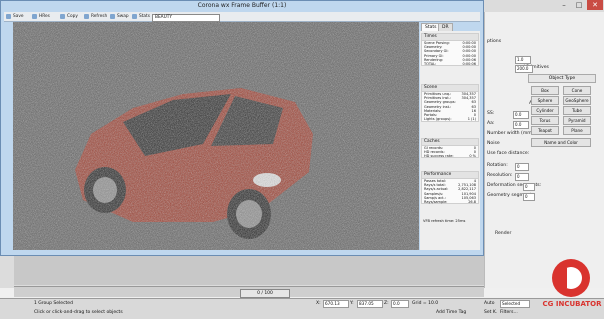 Image resolution: width=604 pixels, height=319 pixels. What do you see at coordinates (523, 60) in the screenshot?
I see `spinner: 1.0` at bounding box center [523, 60].